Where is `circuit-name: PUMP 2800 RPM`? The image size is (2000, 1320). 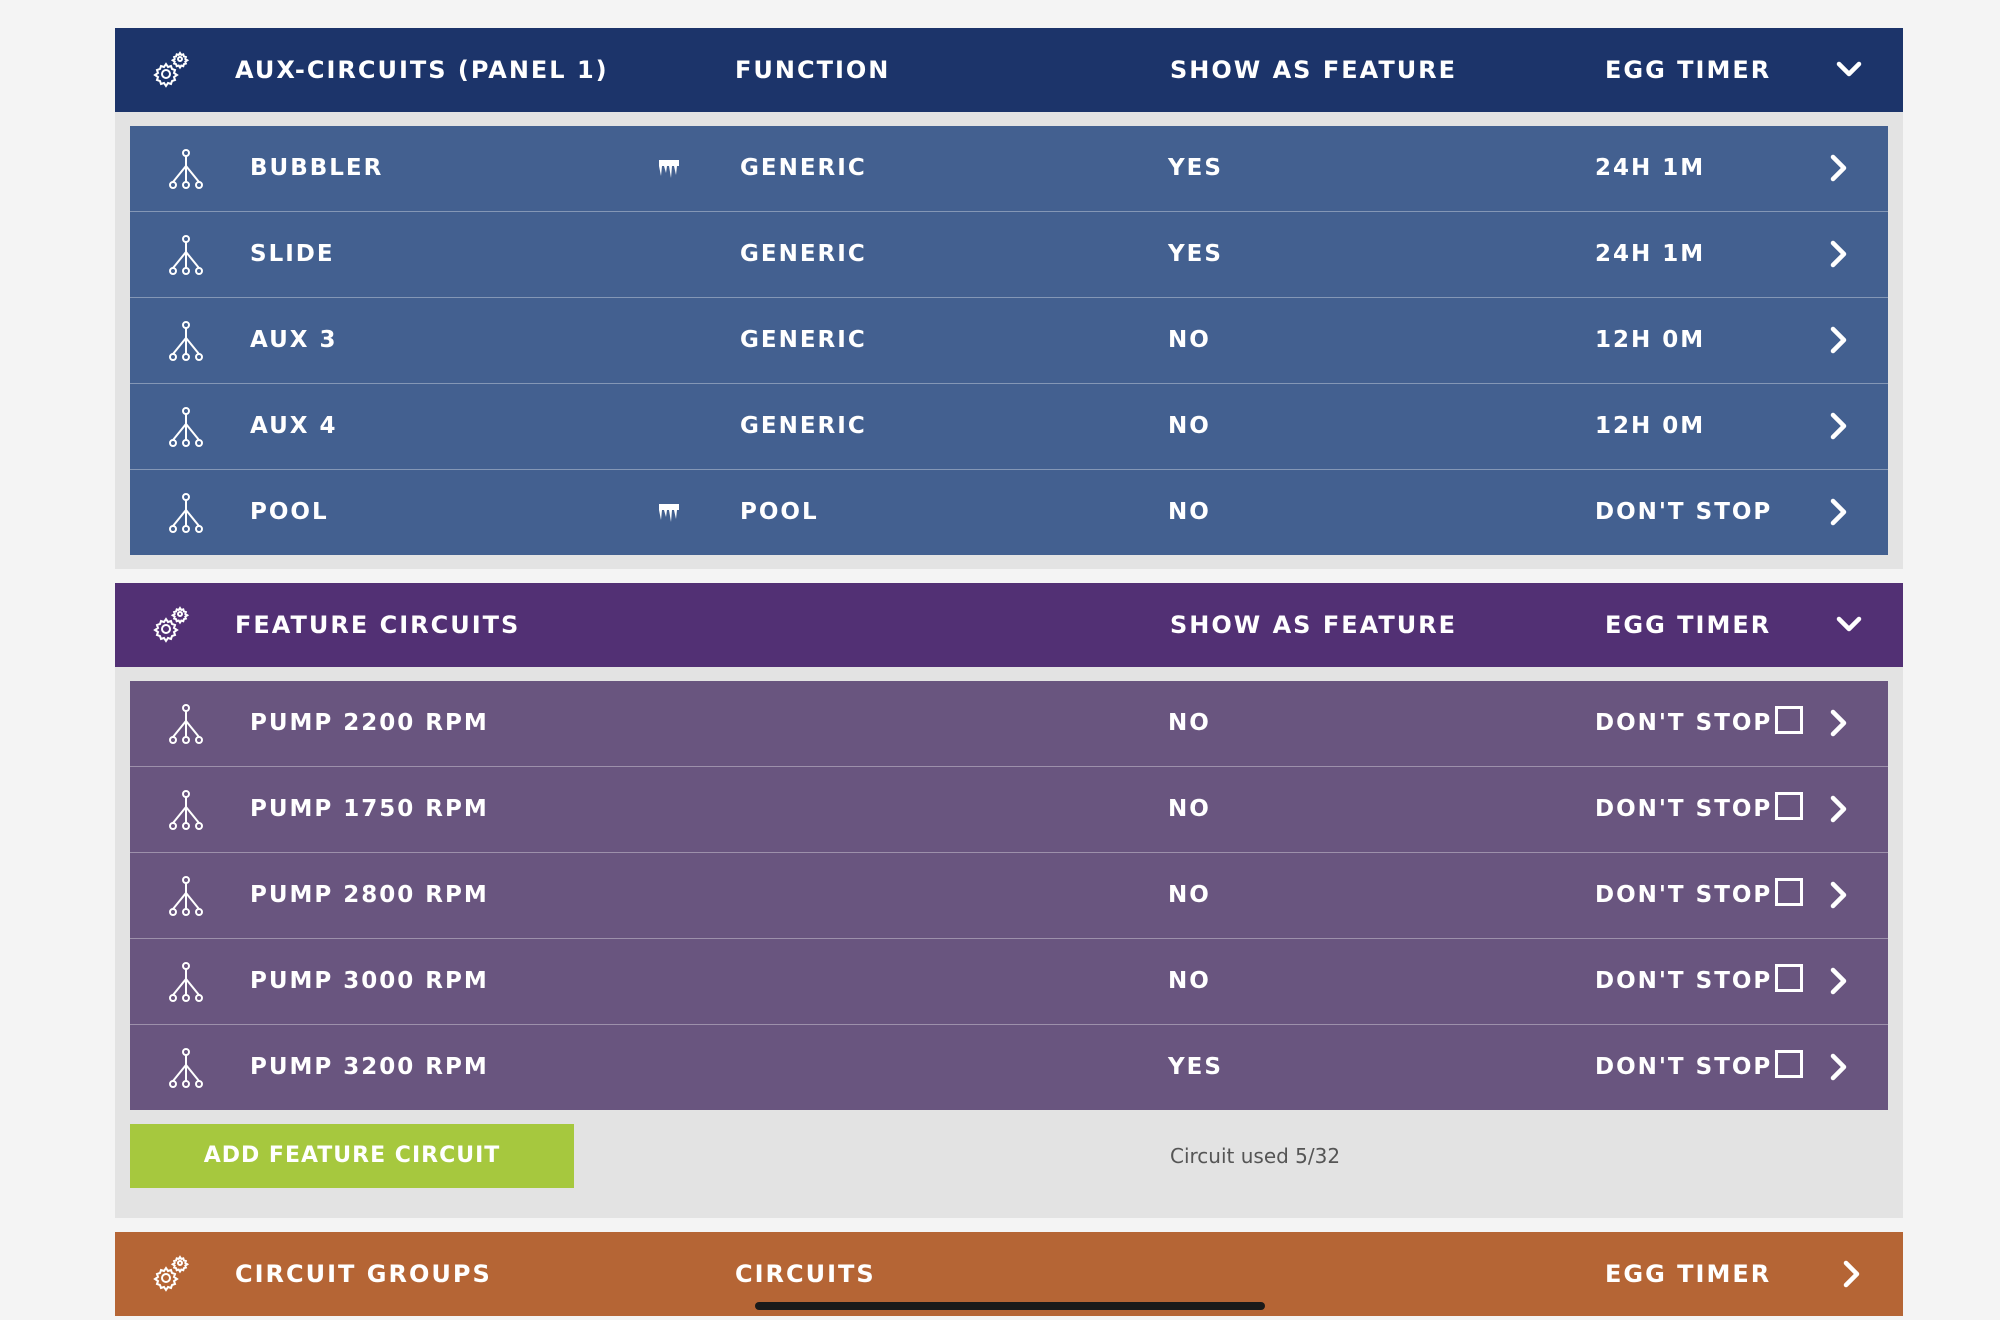
circuit-name: PUMP 2800 RPM is located at coordinates (369, 895).